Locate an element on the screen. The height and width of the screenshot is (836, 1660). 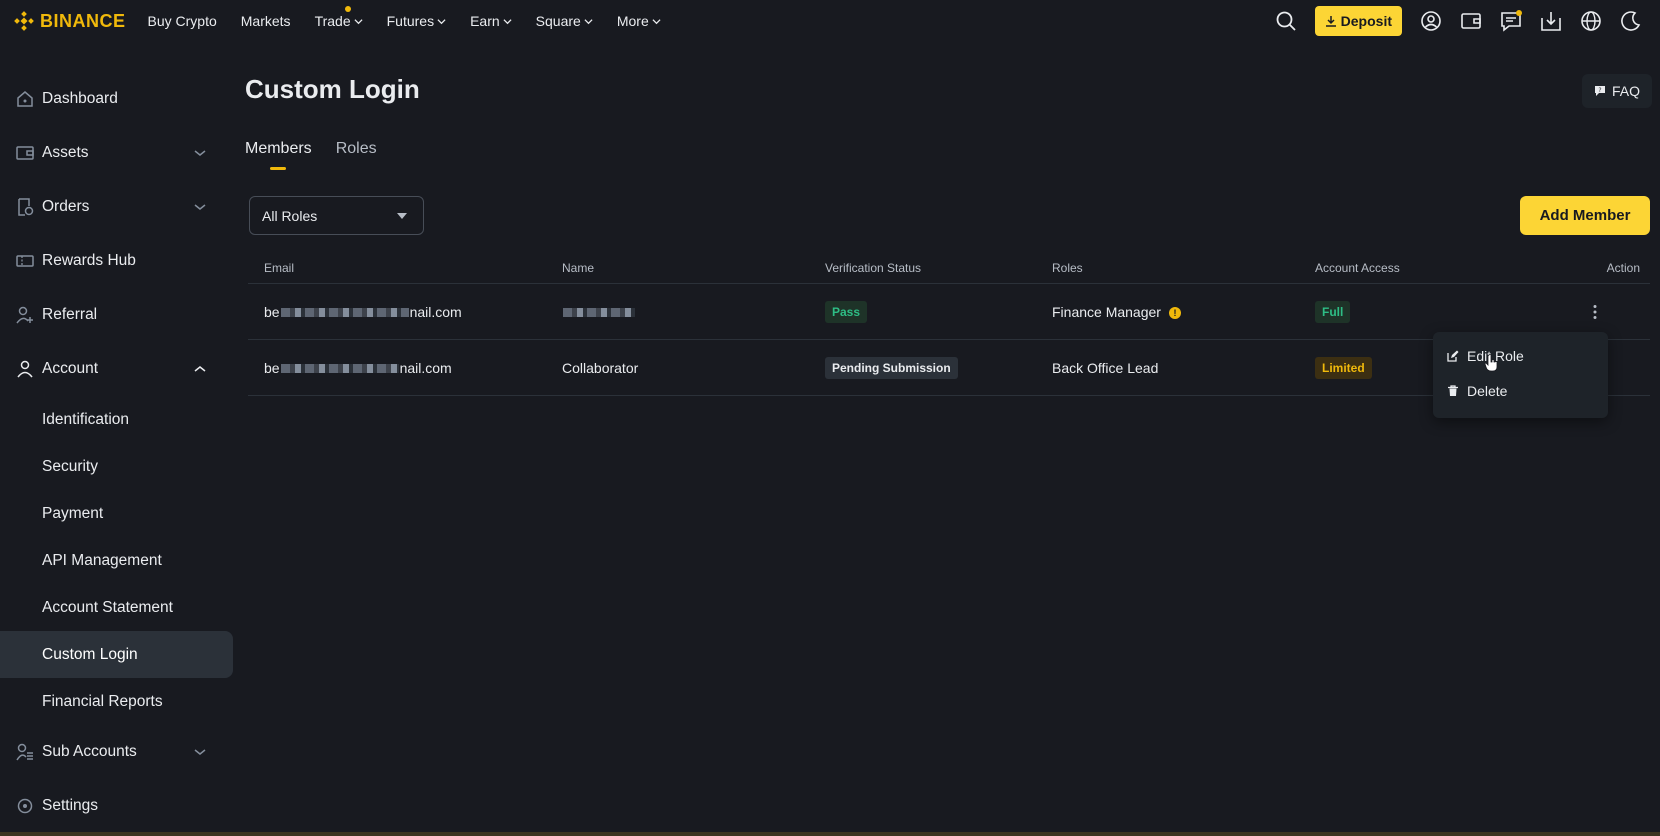
role-filter-value: All Roles is located at coordinates (290, 215).